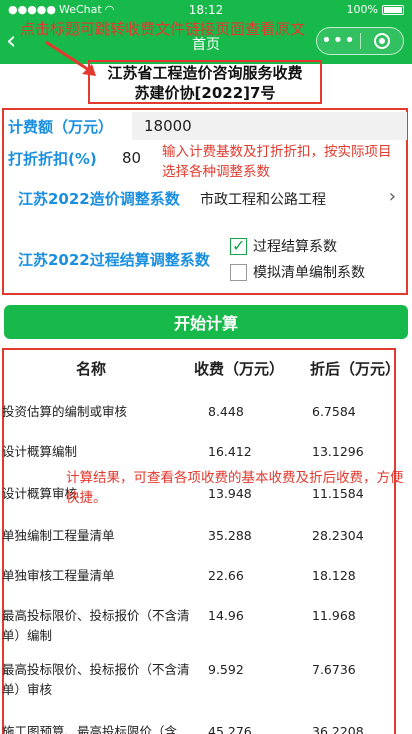 The width and height of the screenshot is (412, 734). I want to click on table-header: 名称 收费（万元） 折后（万元）, so click(202, 370).